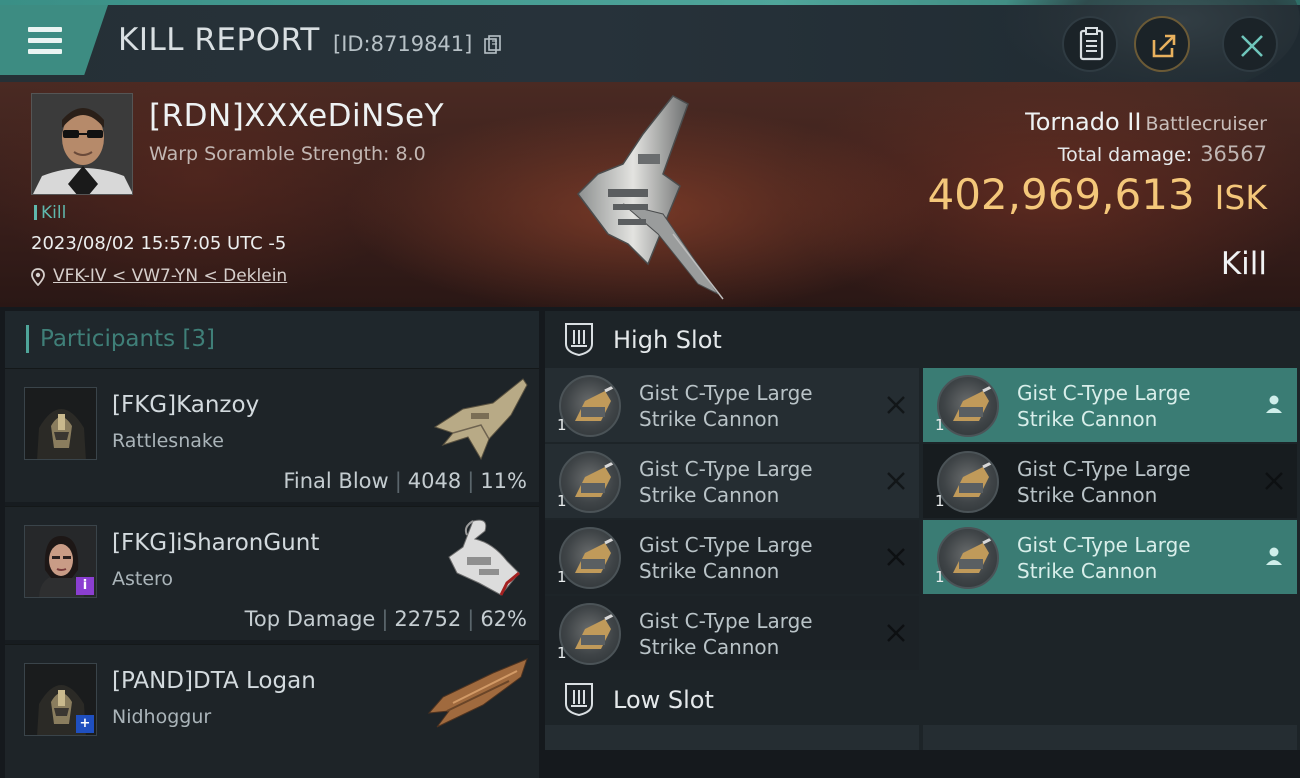 This screenshot has width=1300, height=778. Describe the element at coordinates (653, 199) in the screenshot. I see `victim-ship-image` at that location.